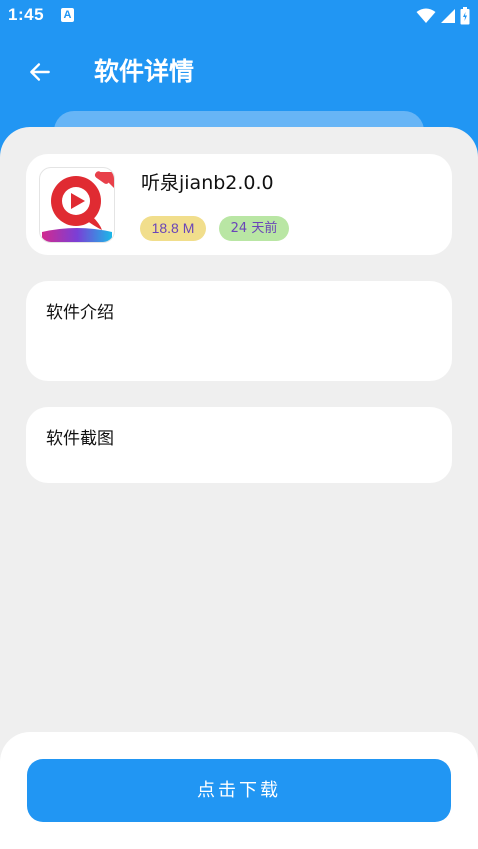 Image resolution: width=478 pixels, height=849 pixels. What do you see at coordinates (207, 183) in the screenshot?
I see `app-name: 听泉jianb2.0.0` at bounding box center [207, 183].